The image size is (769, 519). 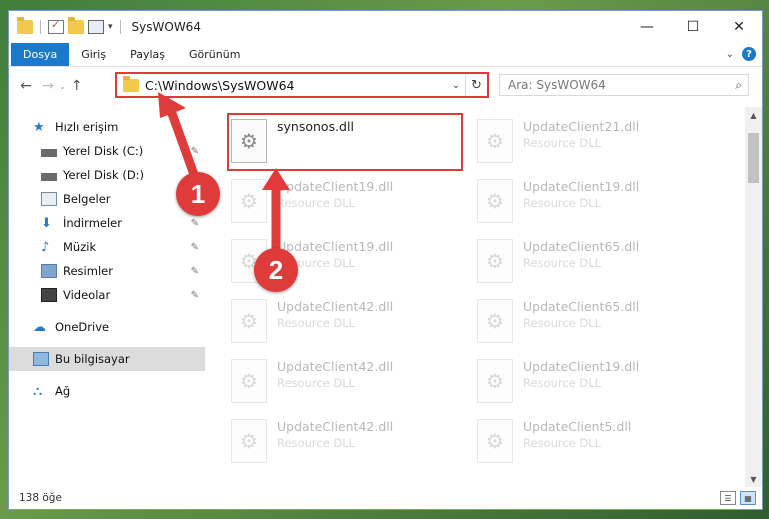 What do you see at coordinates (80, 247) in the screenshot?
I see `sidebar-item-label: Müzik` at bounding box center [80, 247].